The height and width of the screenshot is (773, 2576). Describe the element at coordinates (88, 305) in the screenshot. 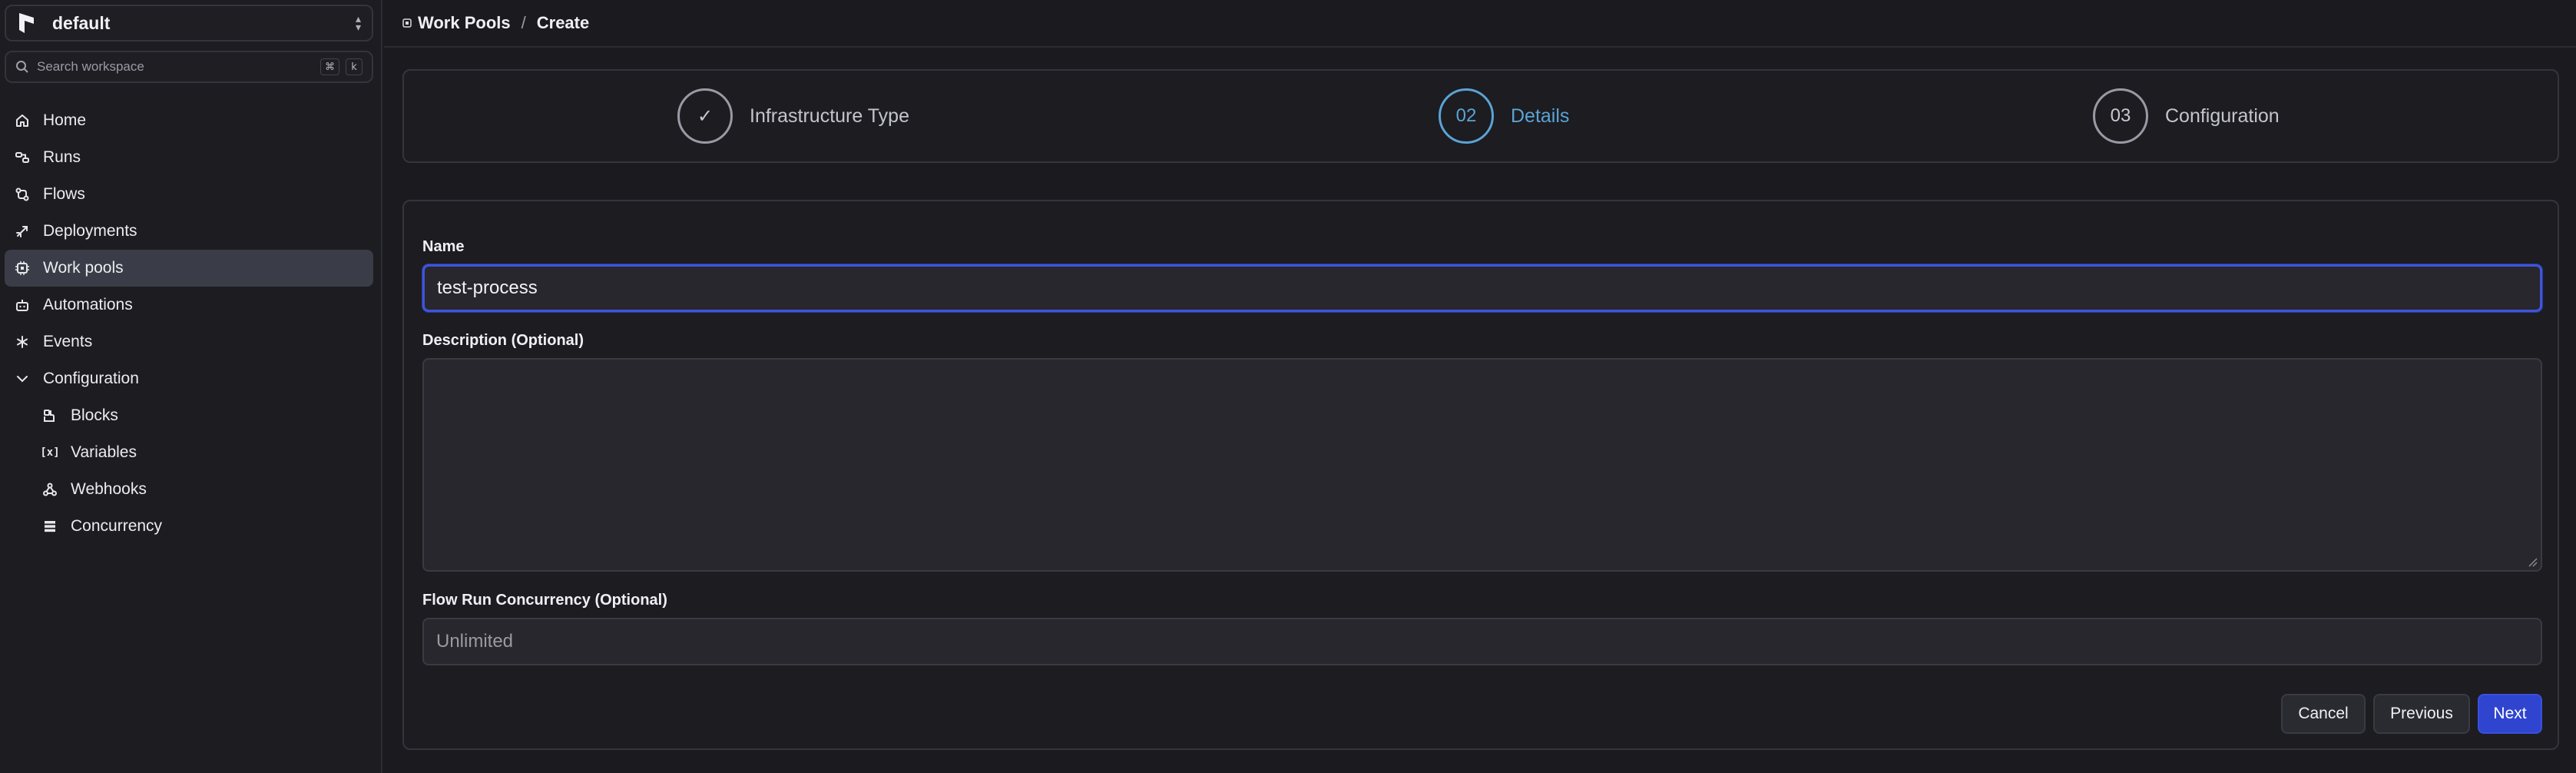

I see `sidebar-item-label: Automations` at that location.